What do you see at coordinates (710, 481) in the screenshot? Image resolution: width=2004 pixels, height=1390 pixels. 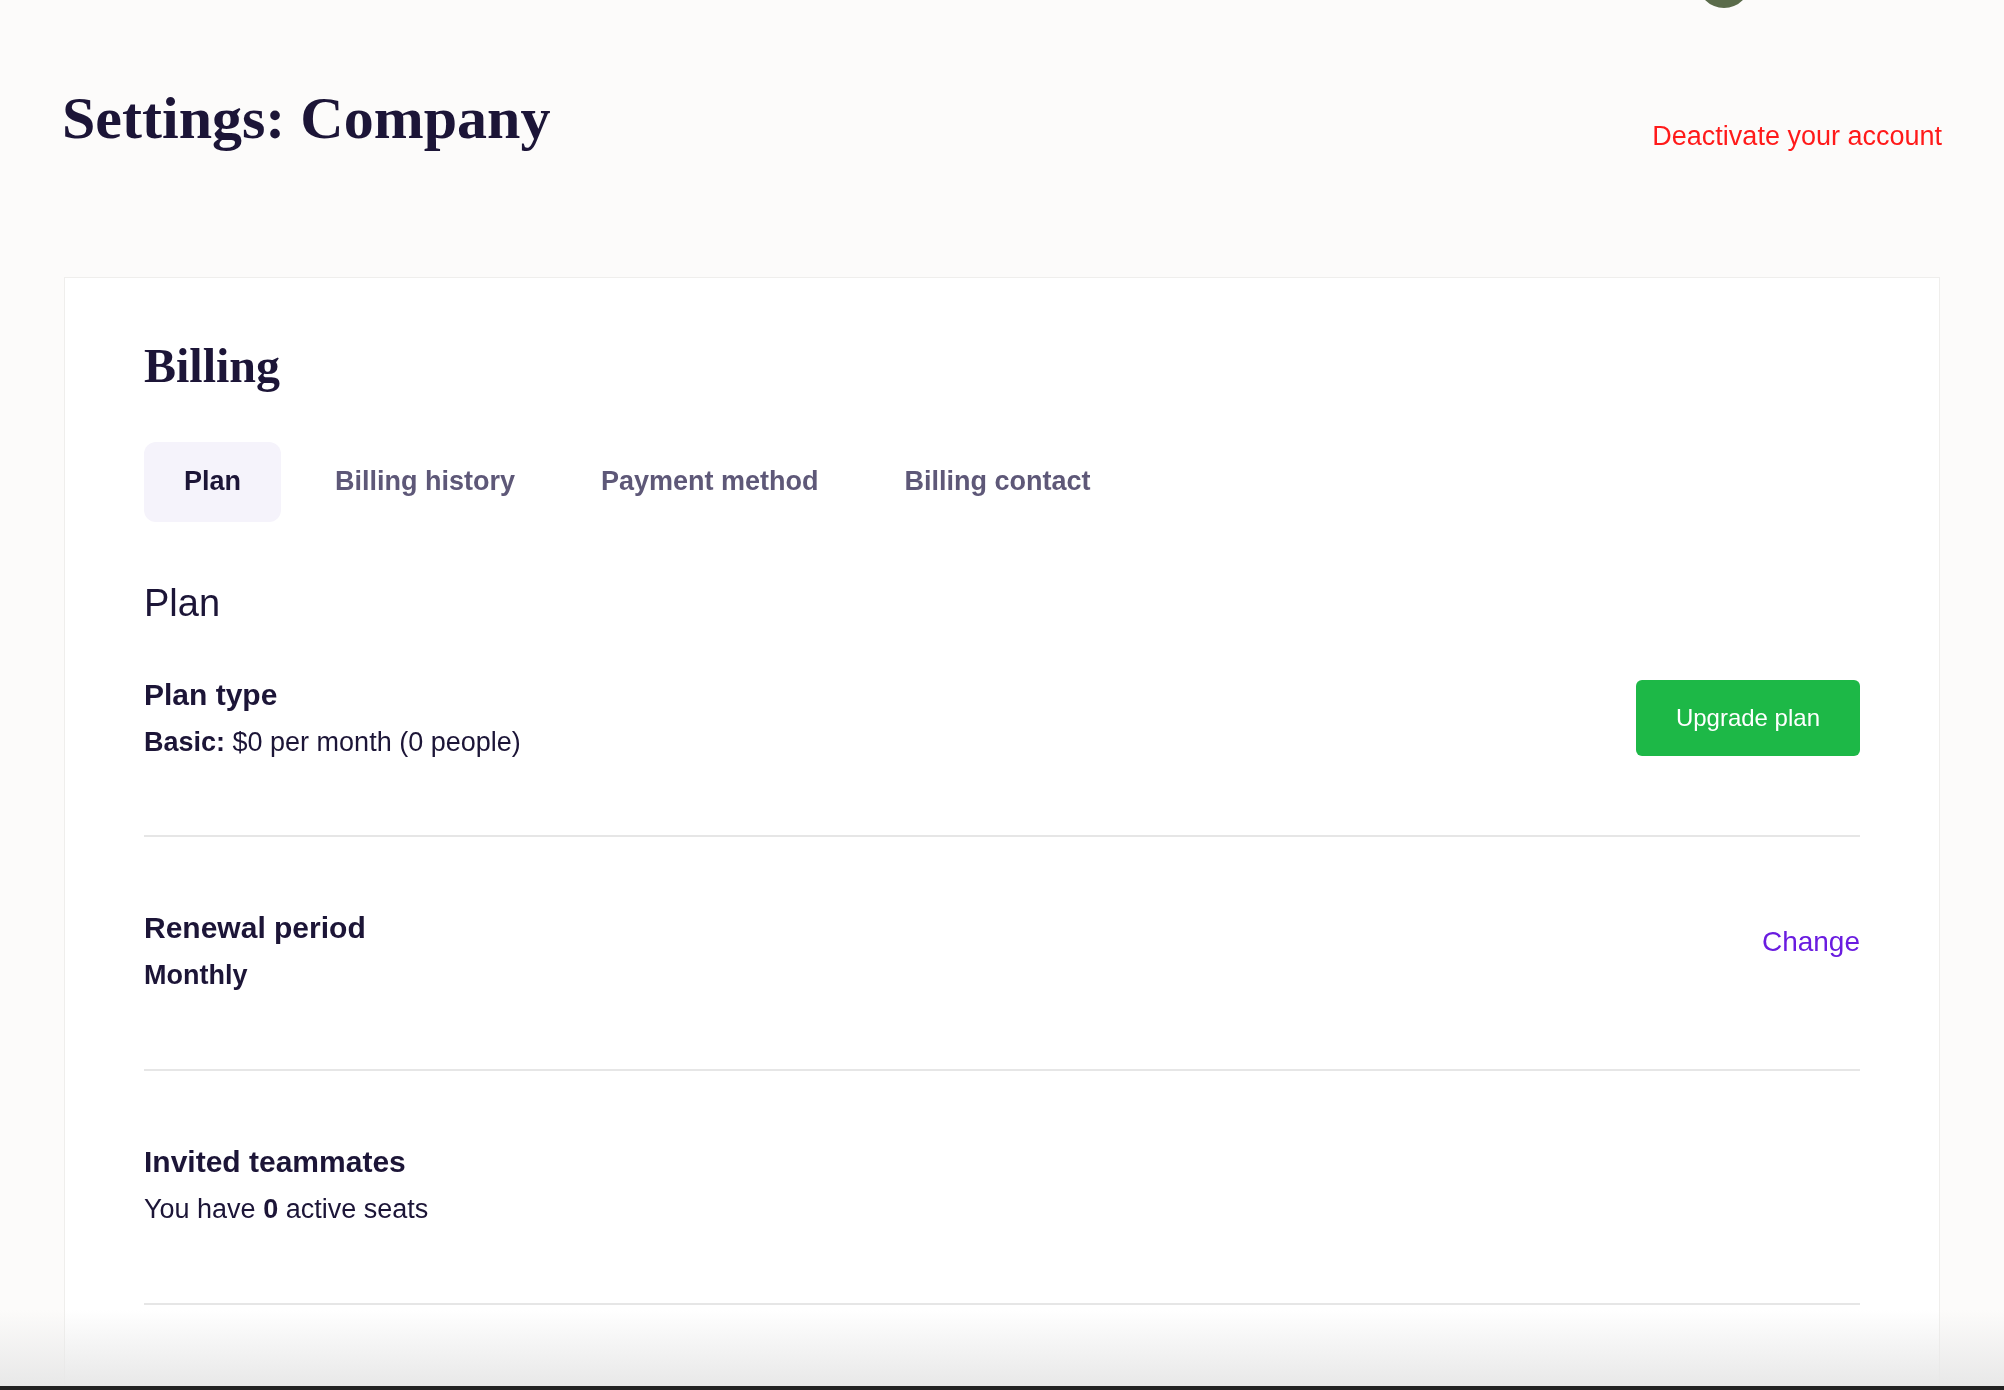 I see `billing-tab: Payment method` at bounding box center [710, 481].